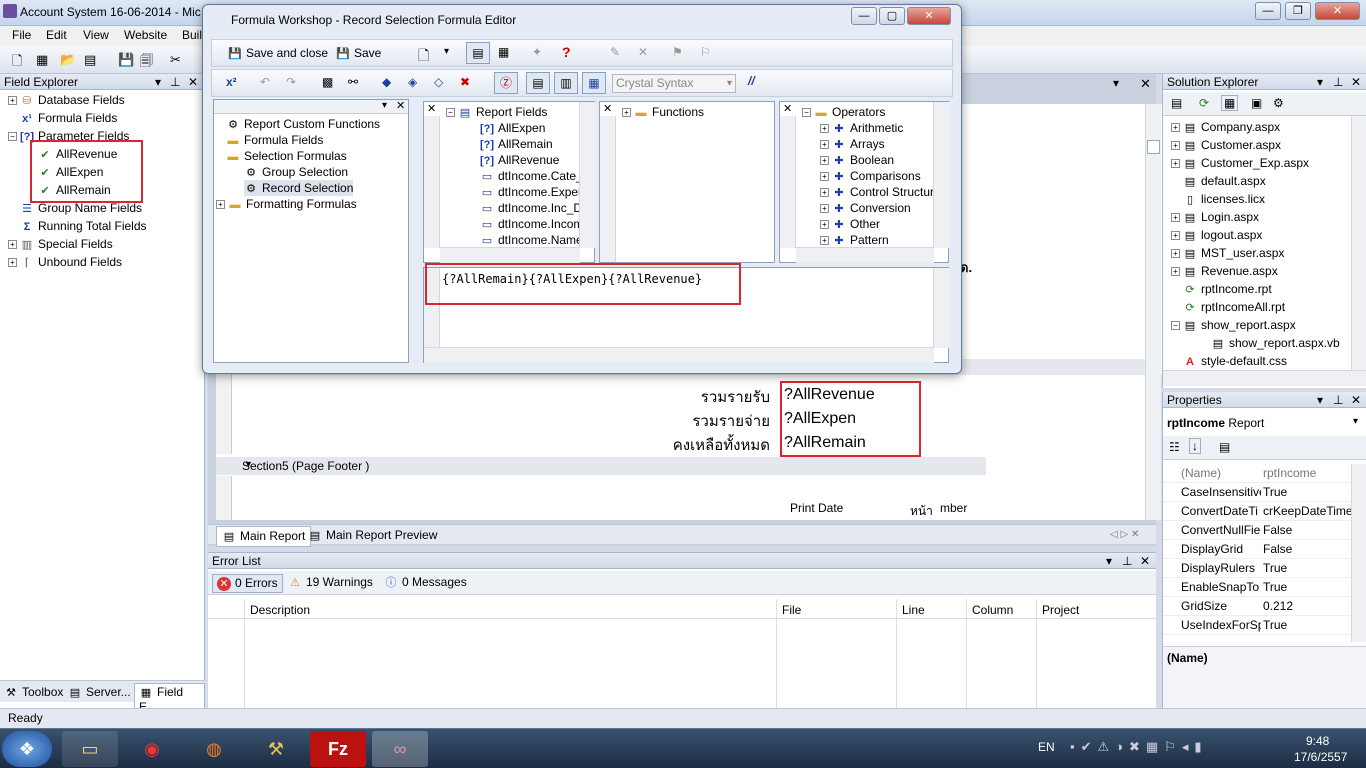 The width and height of the screenshot is (1366, 768). I want to click on properties-vscroll, so click(1358, 553).